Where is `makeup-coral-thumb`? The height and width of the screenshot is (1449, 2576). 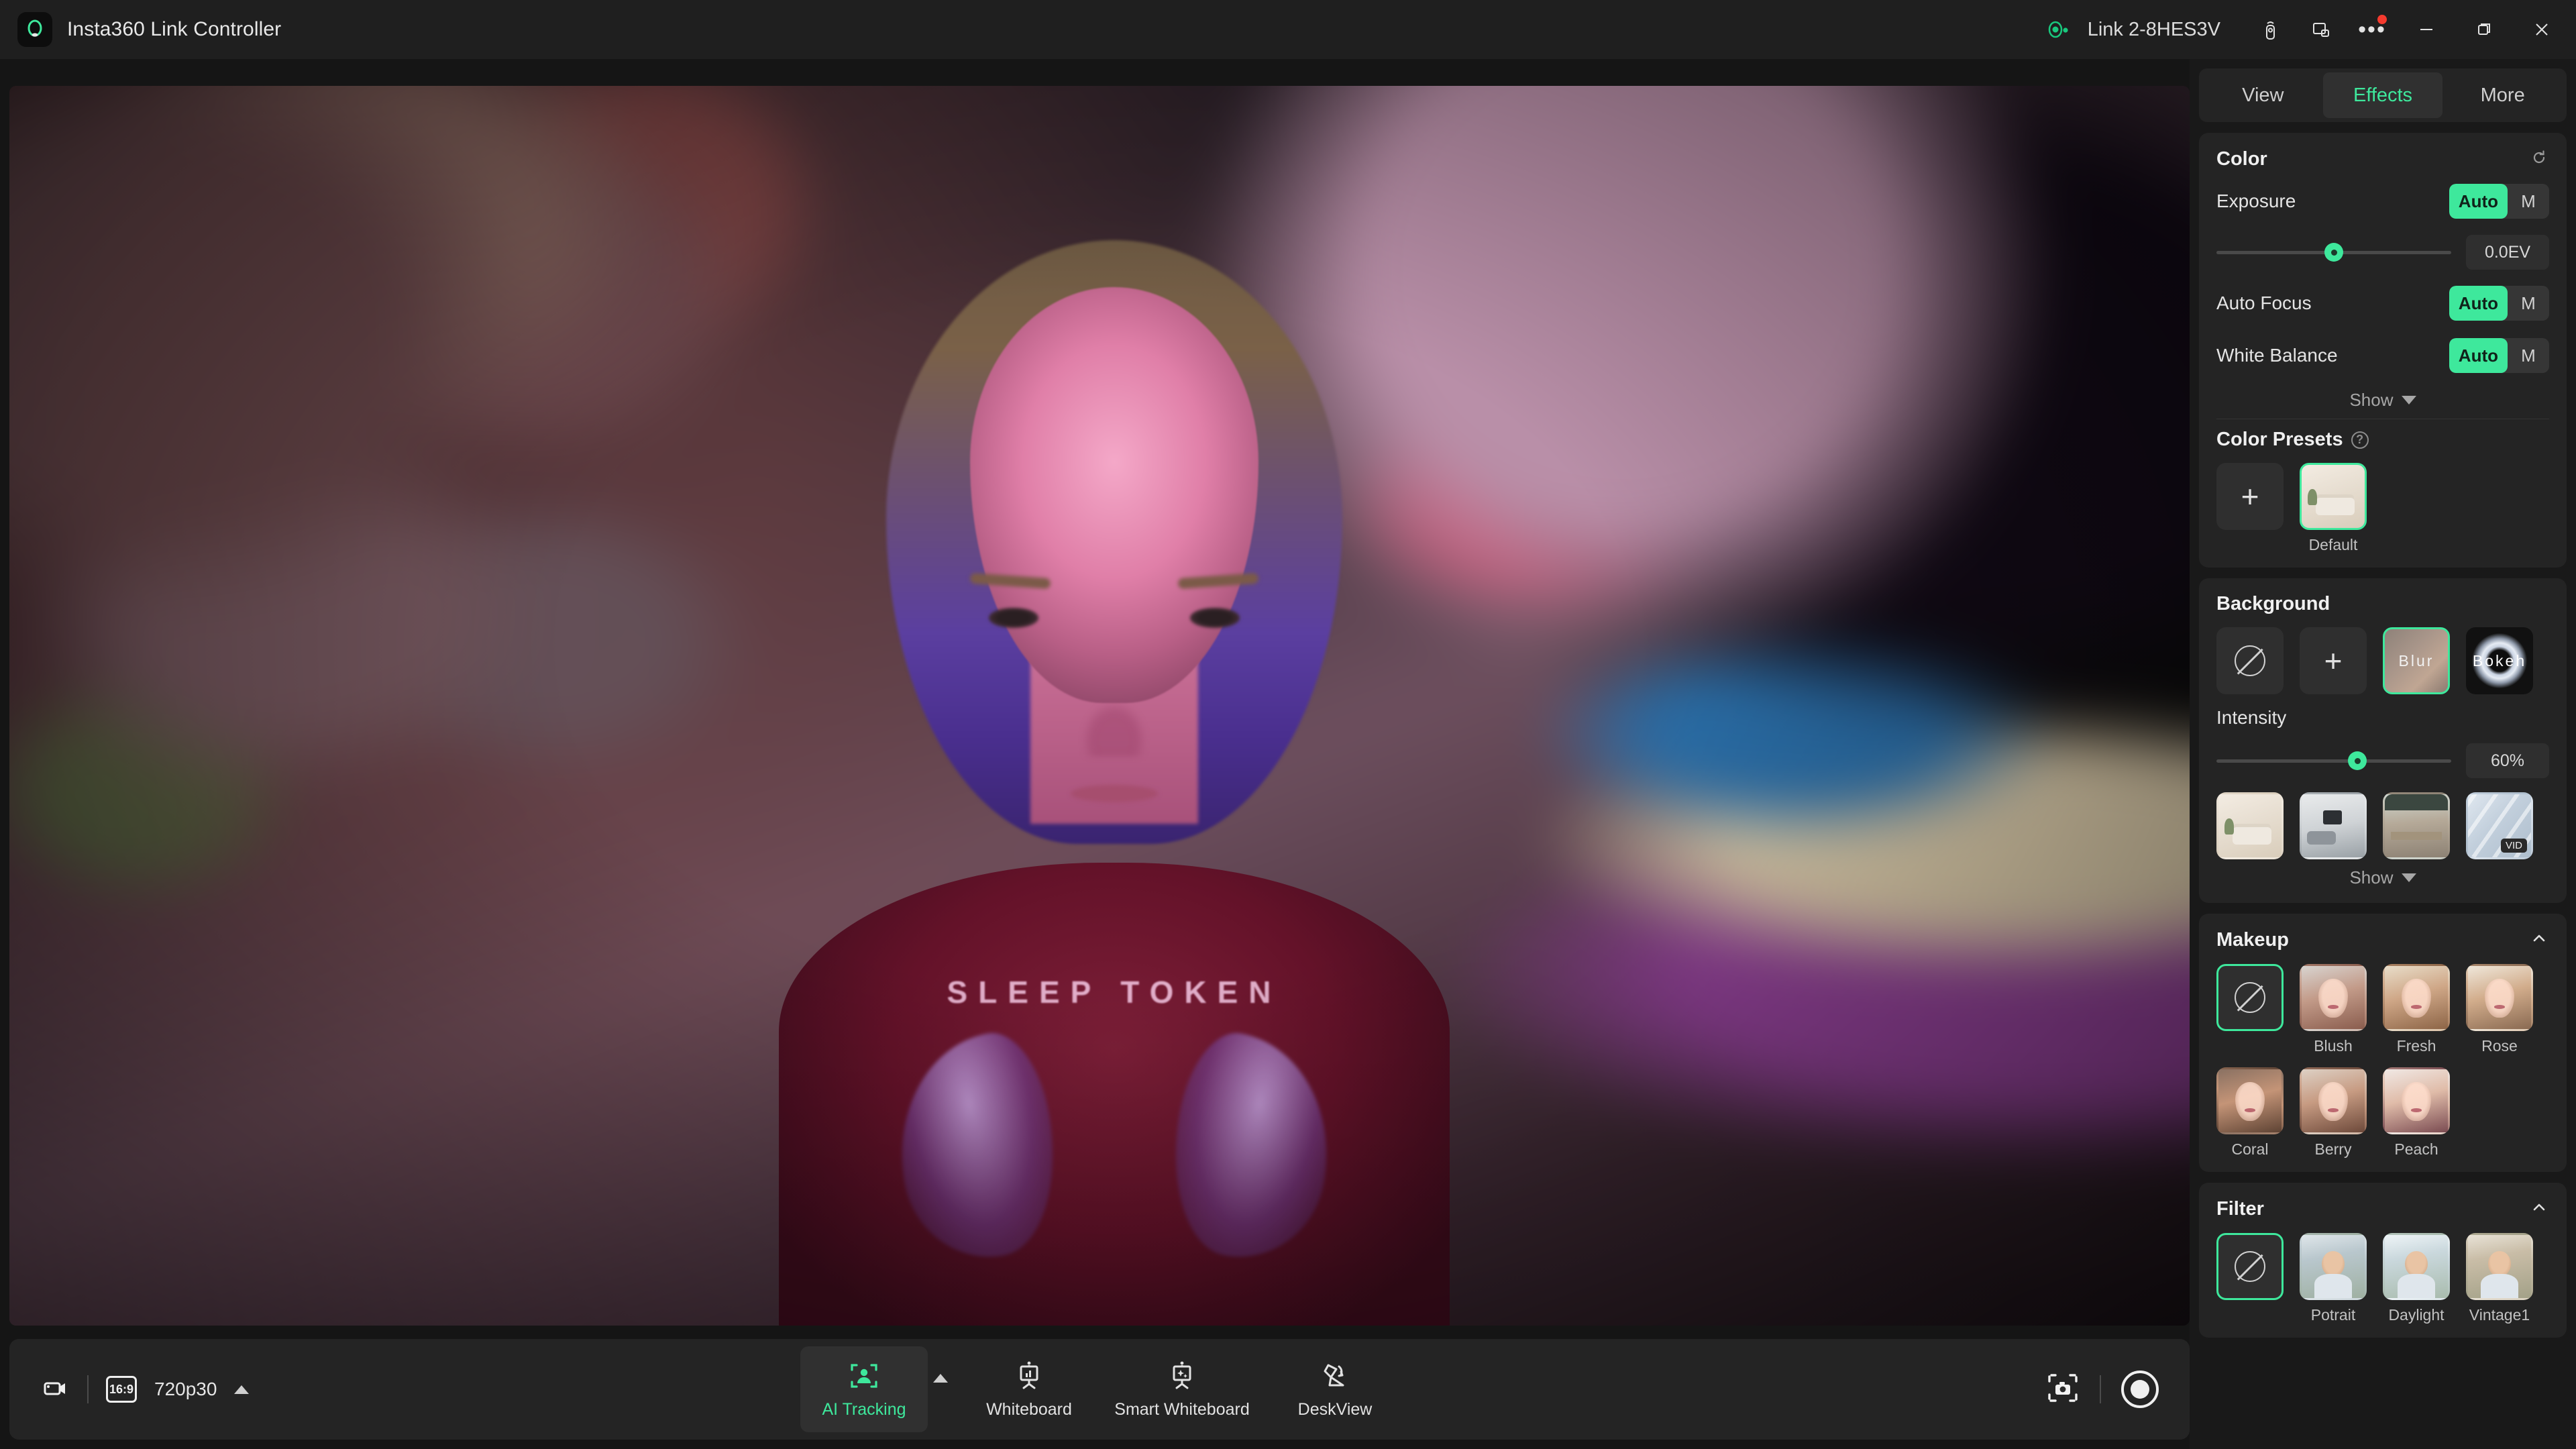 makeup-coral-thumb is located at coordinates (2250, 1100).